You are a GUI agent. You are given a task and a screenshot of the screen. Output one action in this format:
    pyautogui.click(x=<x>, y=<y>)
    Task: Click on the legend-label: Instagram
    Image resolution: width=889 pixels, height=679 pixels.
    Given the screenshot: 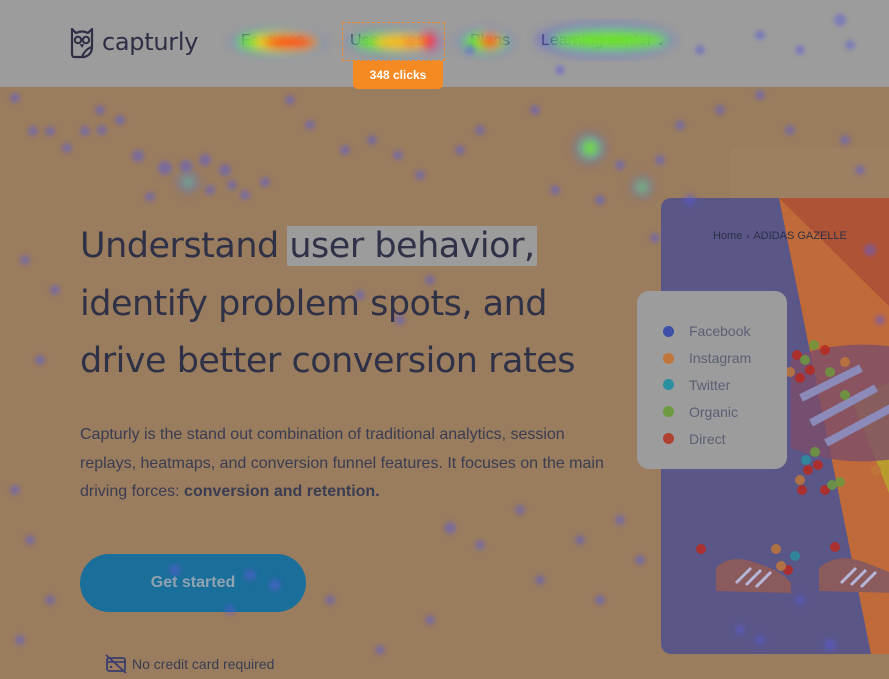 What is the action you would take?
    pyautogui.click(x=720, y=358)
    